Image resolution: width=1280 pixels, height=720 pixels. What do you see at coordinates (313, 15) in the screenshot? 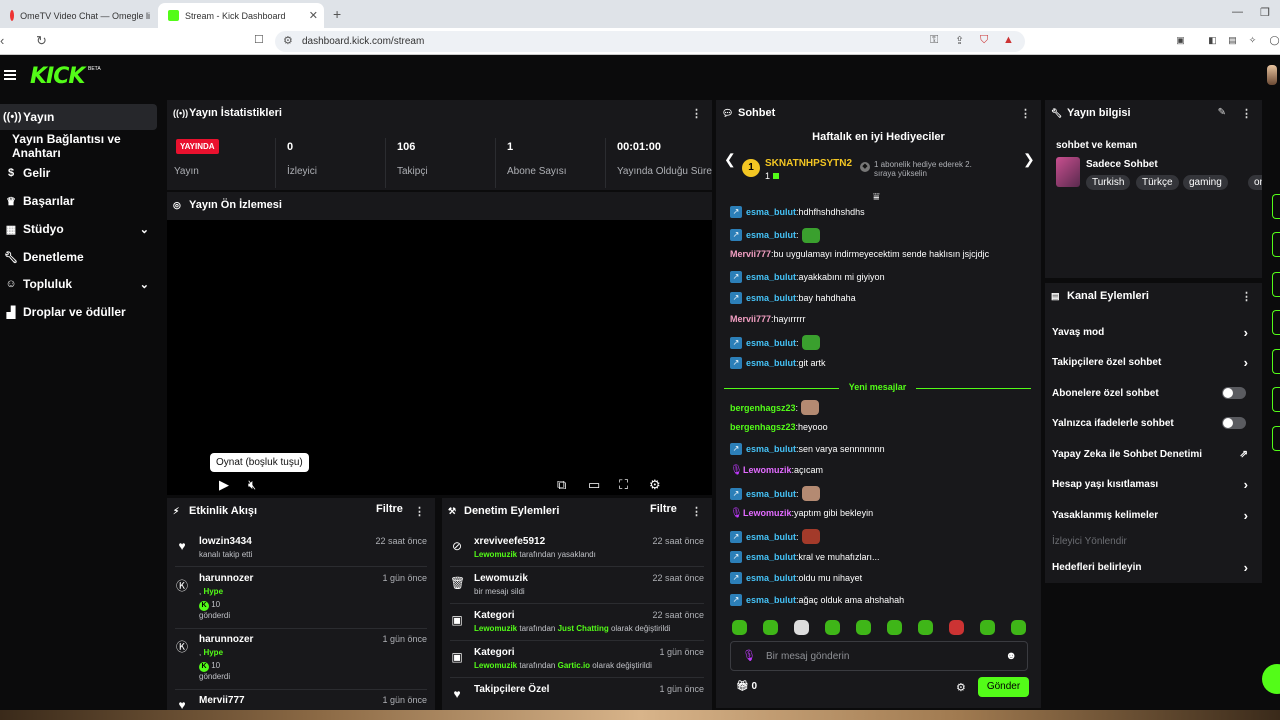
I see `close-tab-icon: ✕` at bounding box center [313, 15].